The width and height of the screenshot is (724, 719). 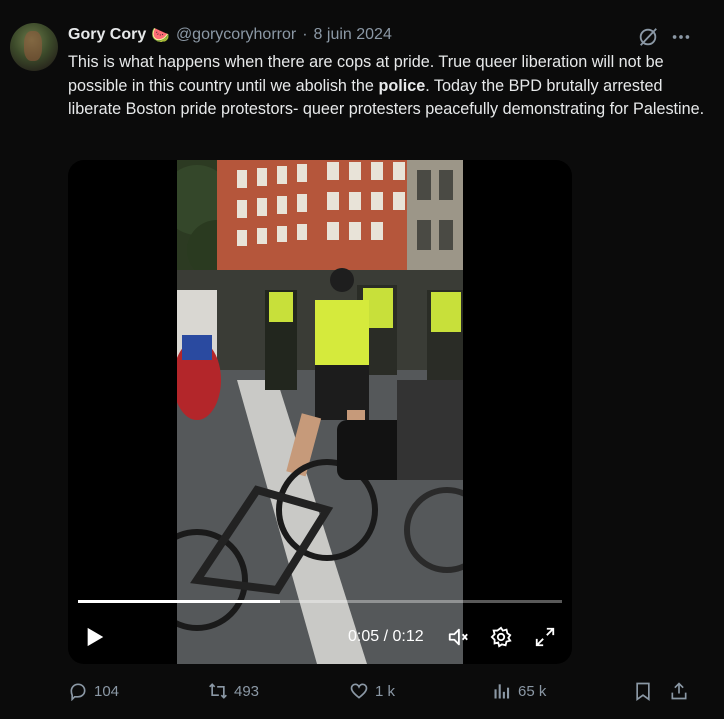 I want to click on watermelon-emoji: 🍉, so click(x=160, y=35).